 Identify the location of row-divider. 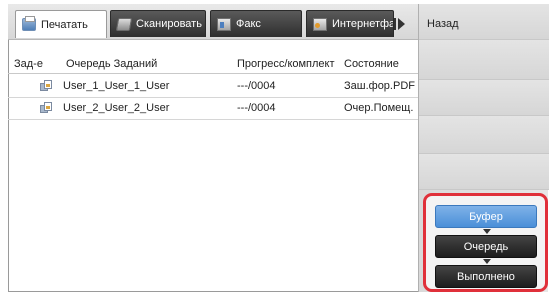
(213, 119).